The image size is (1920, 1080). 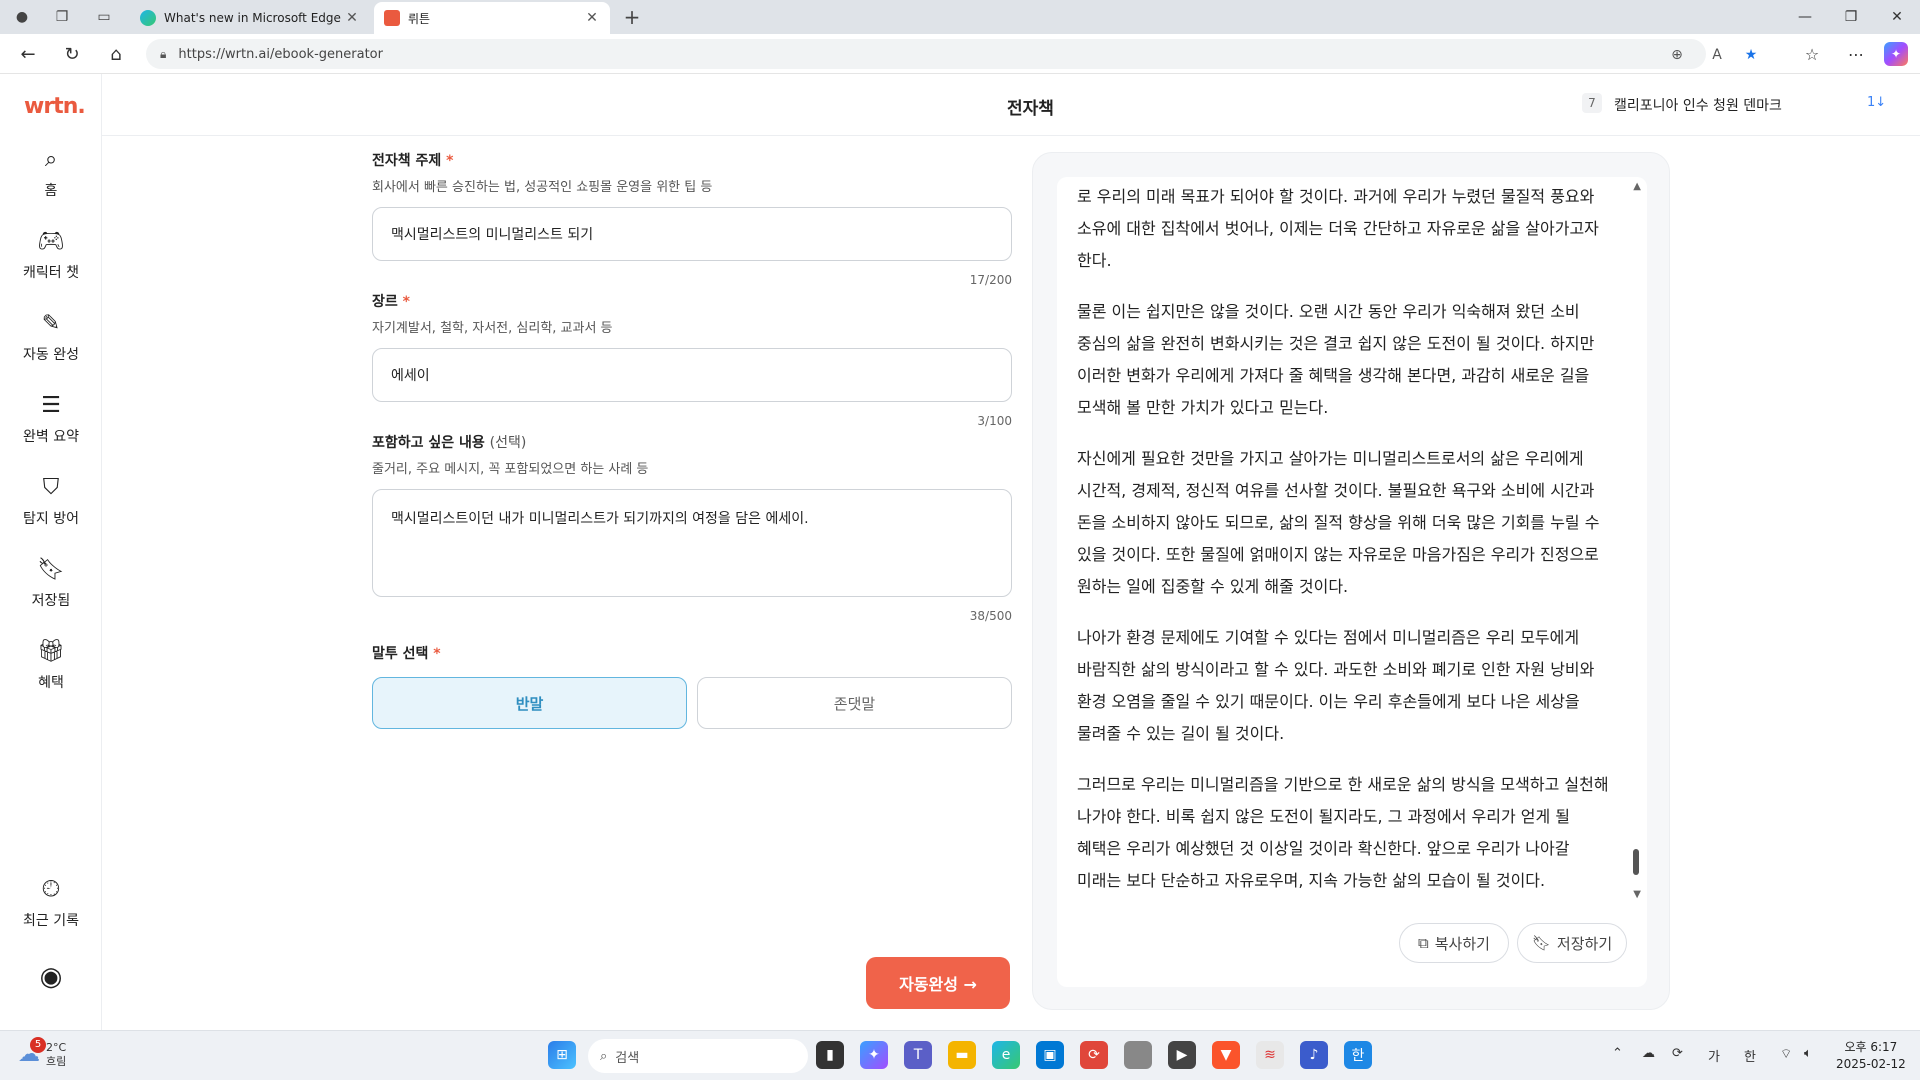 I want to click on file-explorer-icon: ▬, so click(x=962, y=1055).